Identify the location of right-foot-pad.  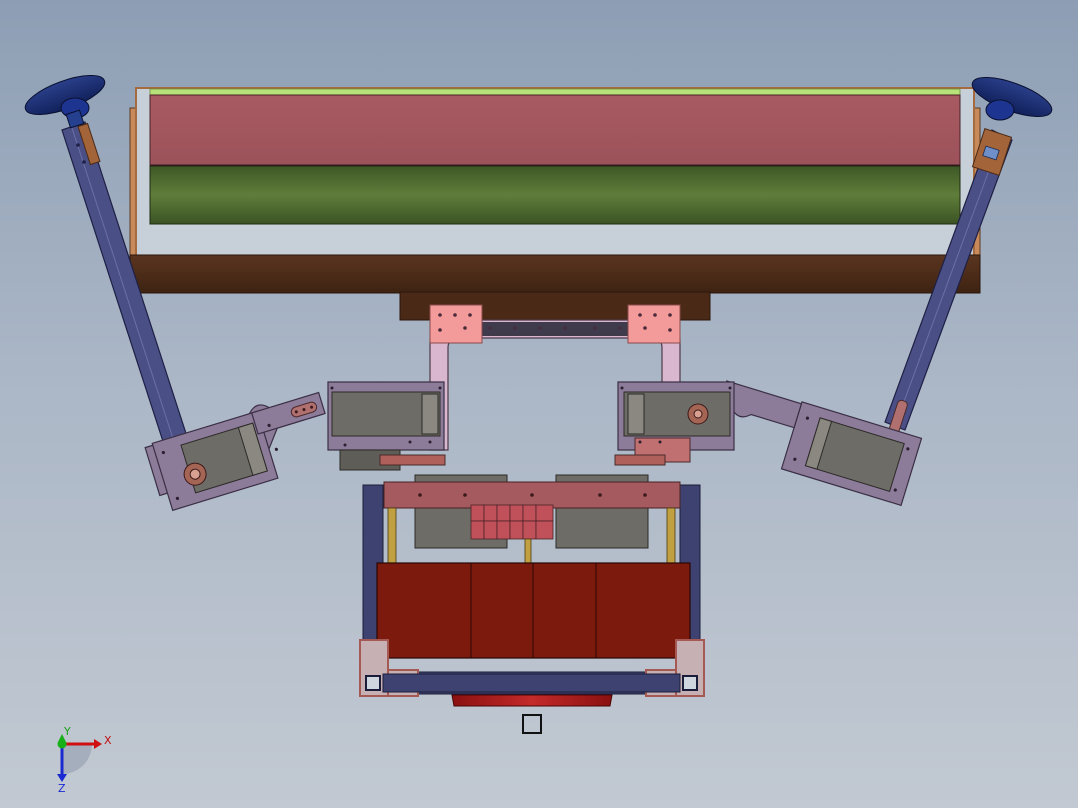
(1012, 97).